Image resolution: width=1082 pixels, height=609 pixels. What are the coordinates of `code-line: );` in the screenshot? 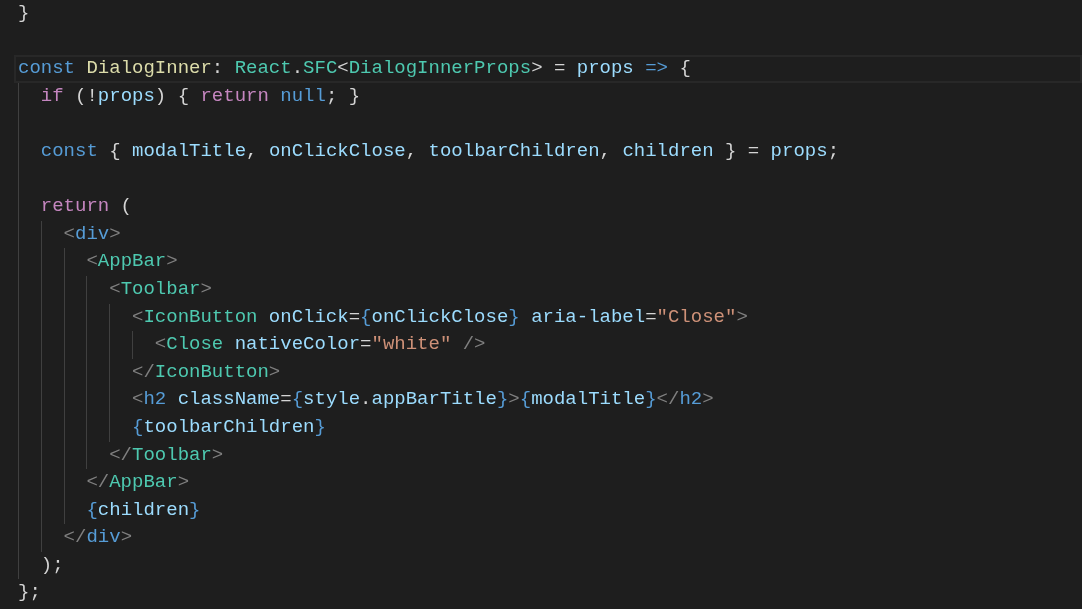 It's located at (51, 565).